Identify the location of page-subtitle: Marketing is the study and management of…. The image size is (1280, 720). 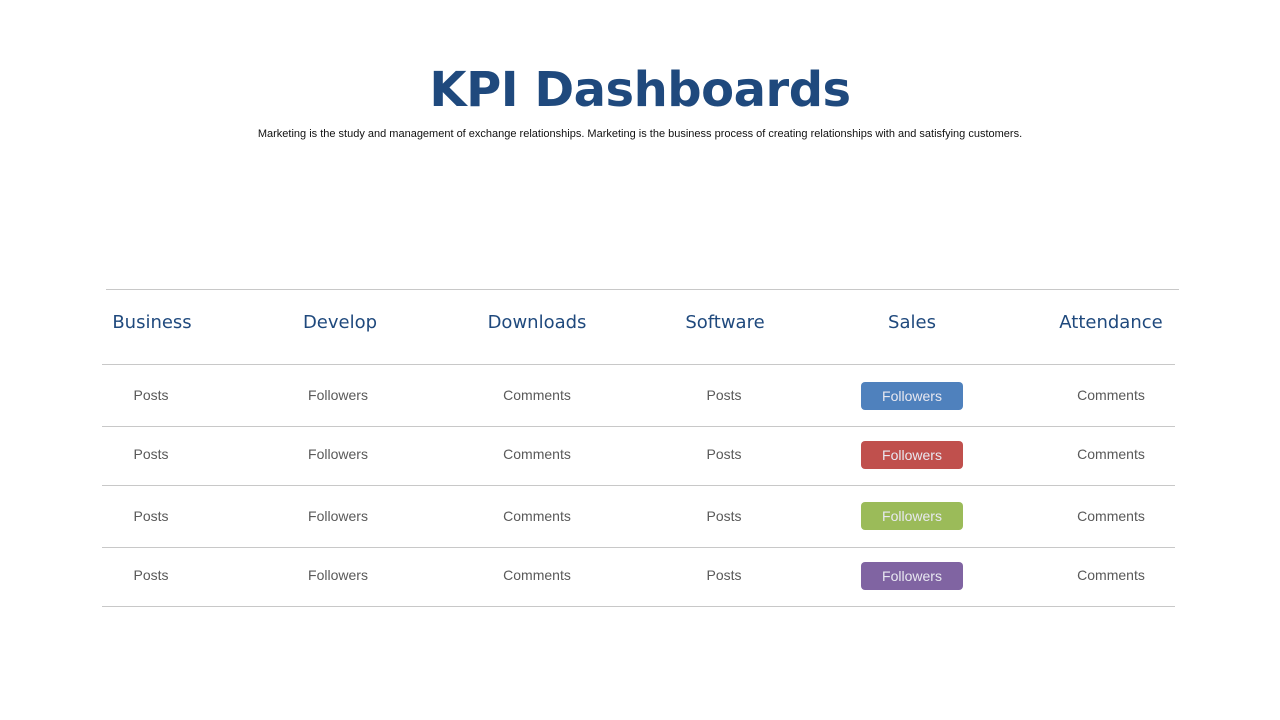
(640, 134).